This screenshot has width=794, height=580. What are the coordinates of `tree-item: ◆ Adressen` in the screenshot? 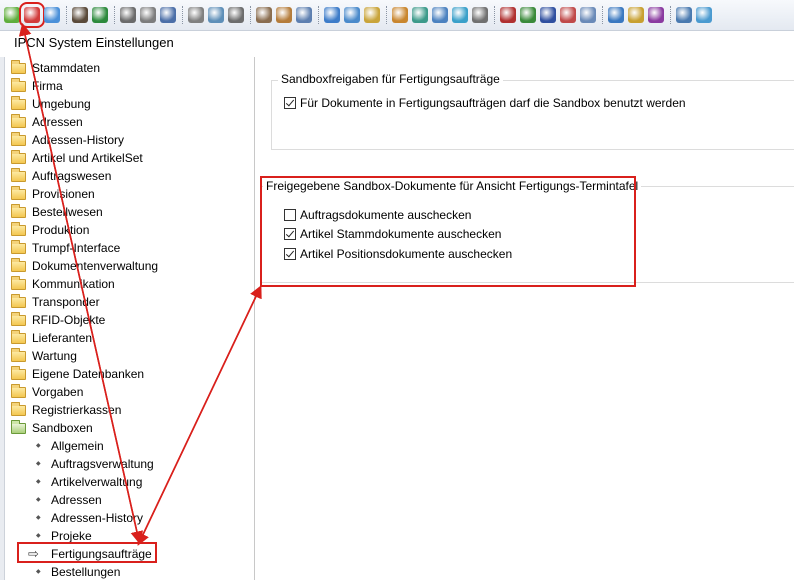 It's located at (128, 500).